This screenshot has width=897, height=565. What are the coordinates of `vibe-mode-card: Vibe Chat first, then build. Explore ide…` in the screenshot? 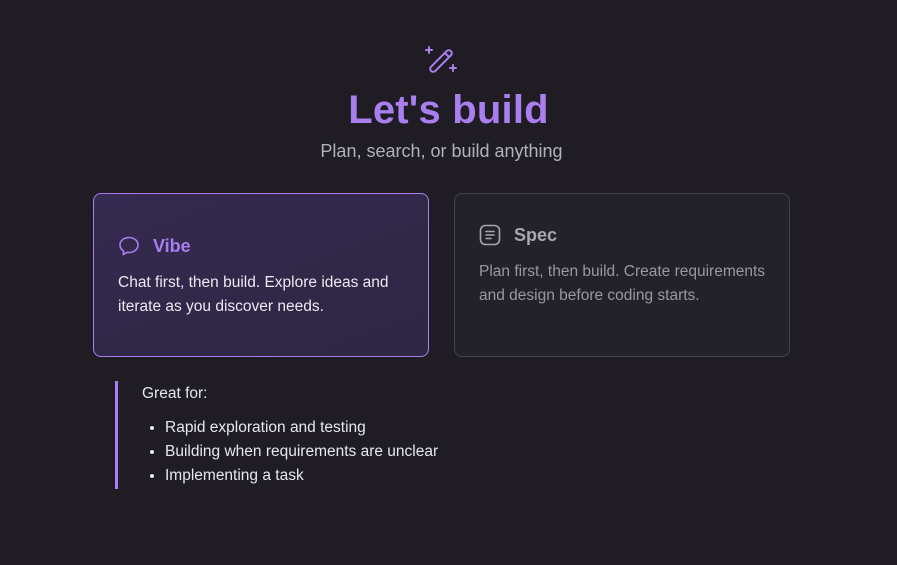 It's located at (261, 275).